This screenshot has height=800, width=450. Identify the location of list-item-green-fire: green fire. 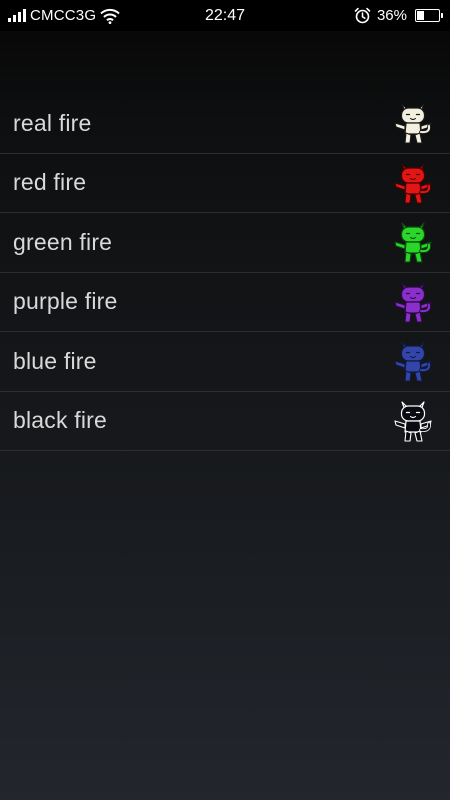
(225, 243).